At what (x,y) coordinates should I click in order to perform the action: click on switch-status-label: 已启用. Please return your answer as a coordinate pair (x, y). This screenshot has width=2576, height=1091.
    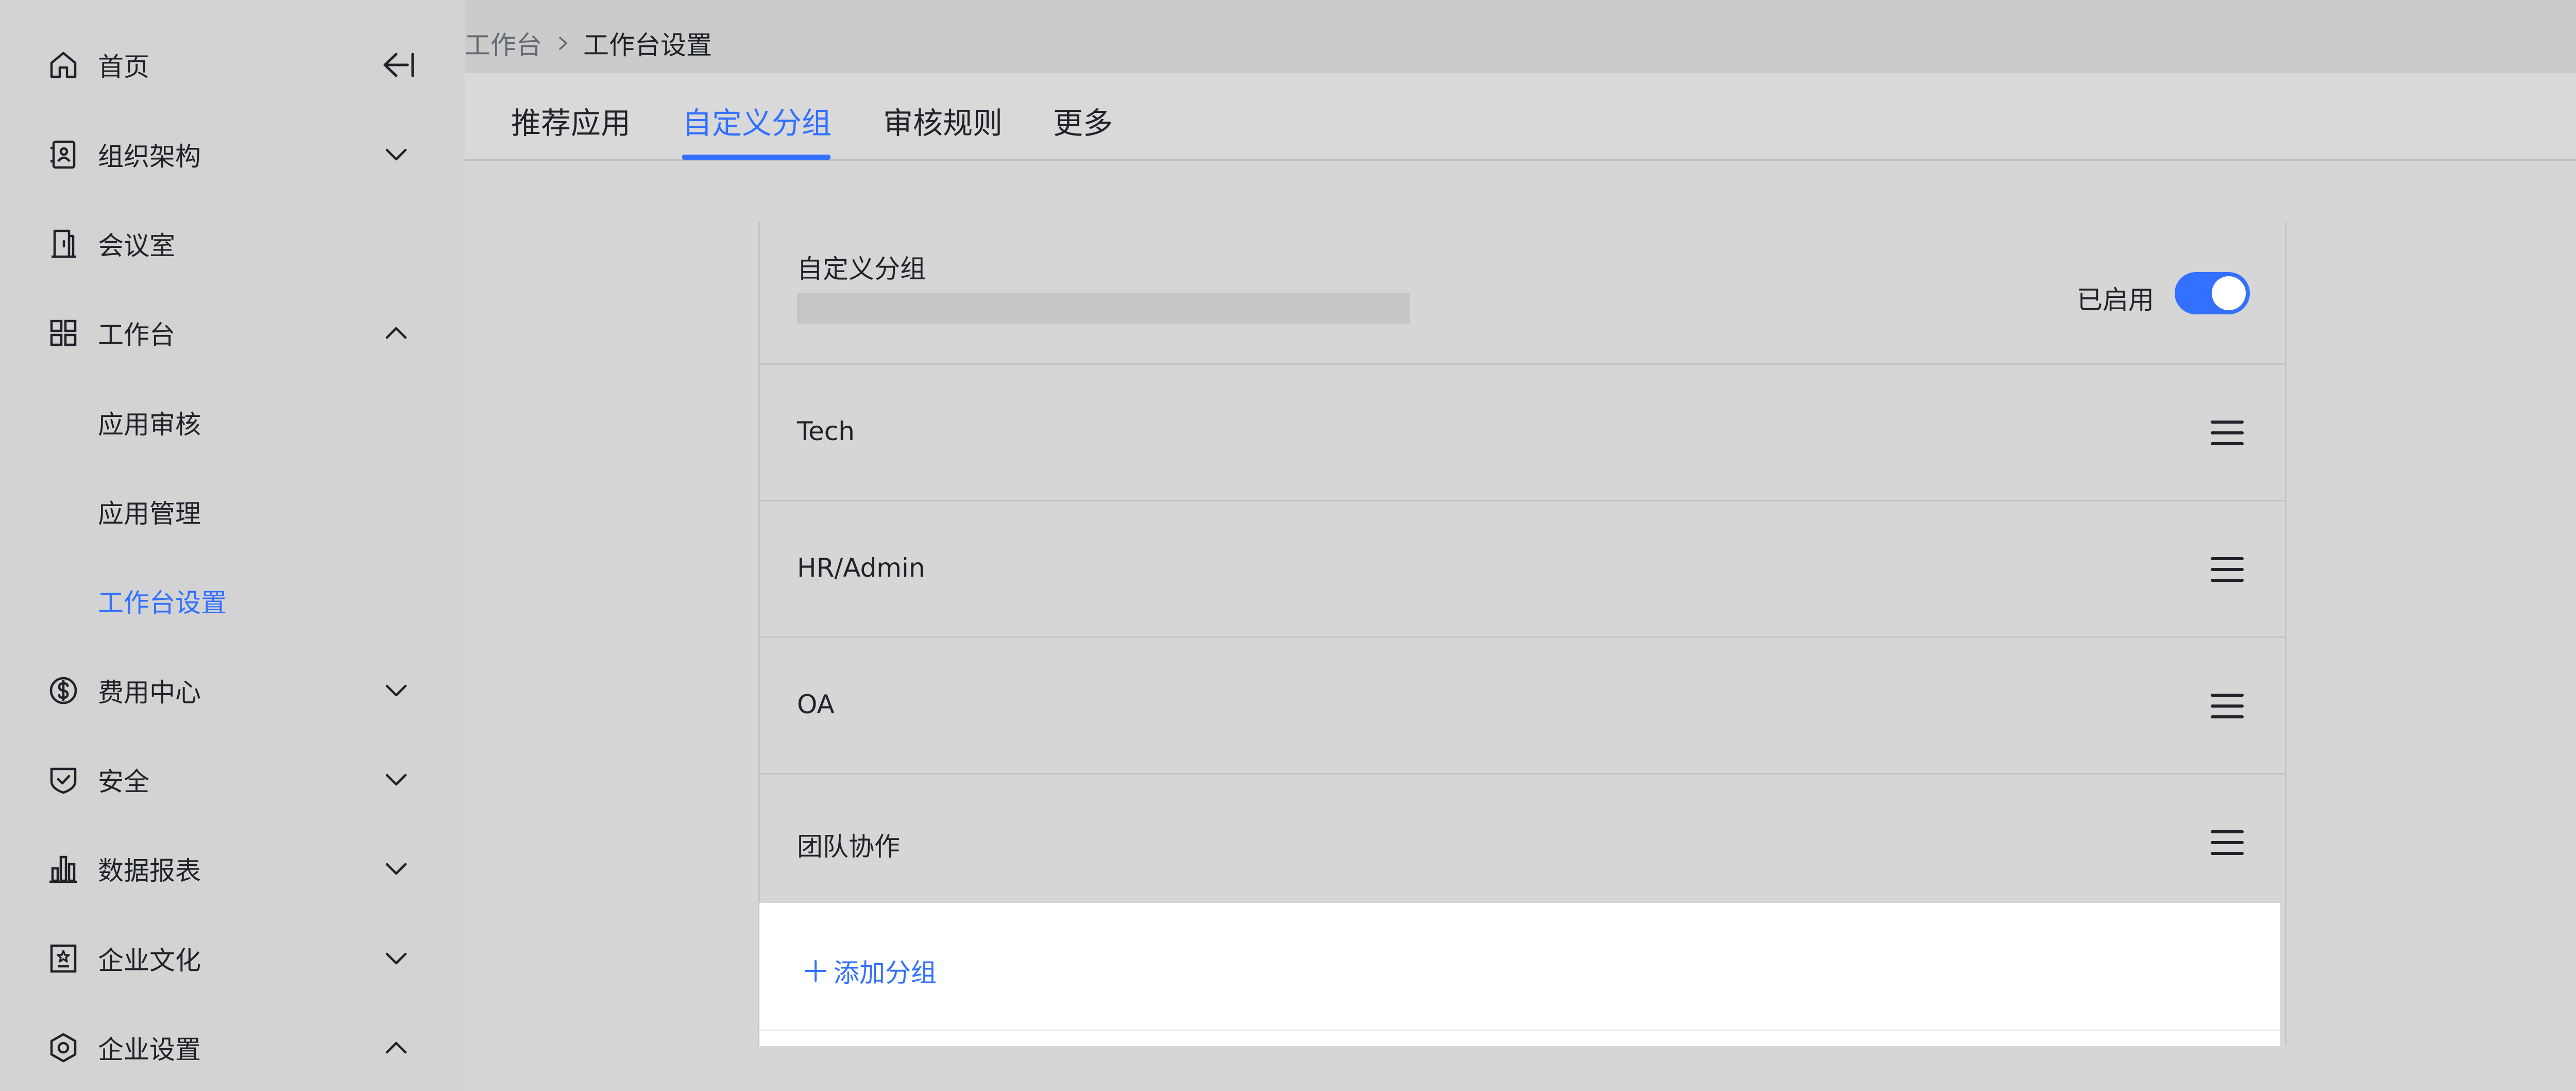
    Looking at the image, I should click on (2115, 300).